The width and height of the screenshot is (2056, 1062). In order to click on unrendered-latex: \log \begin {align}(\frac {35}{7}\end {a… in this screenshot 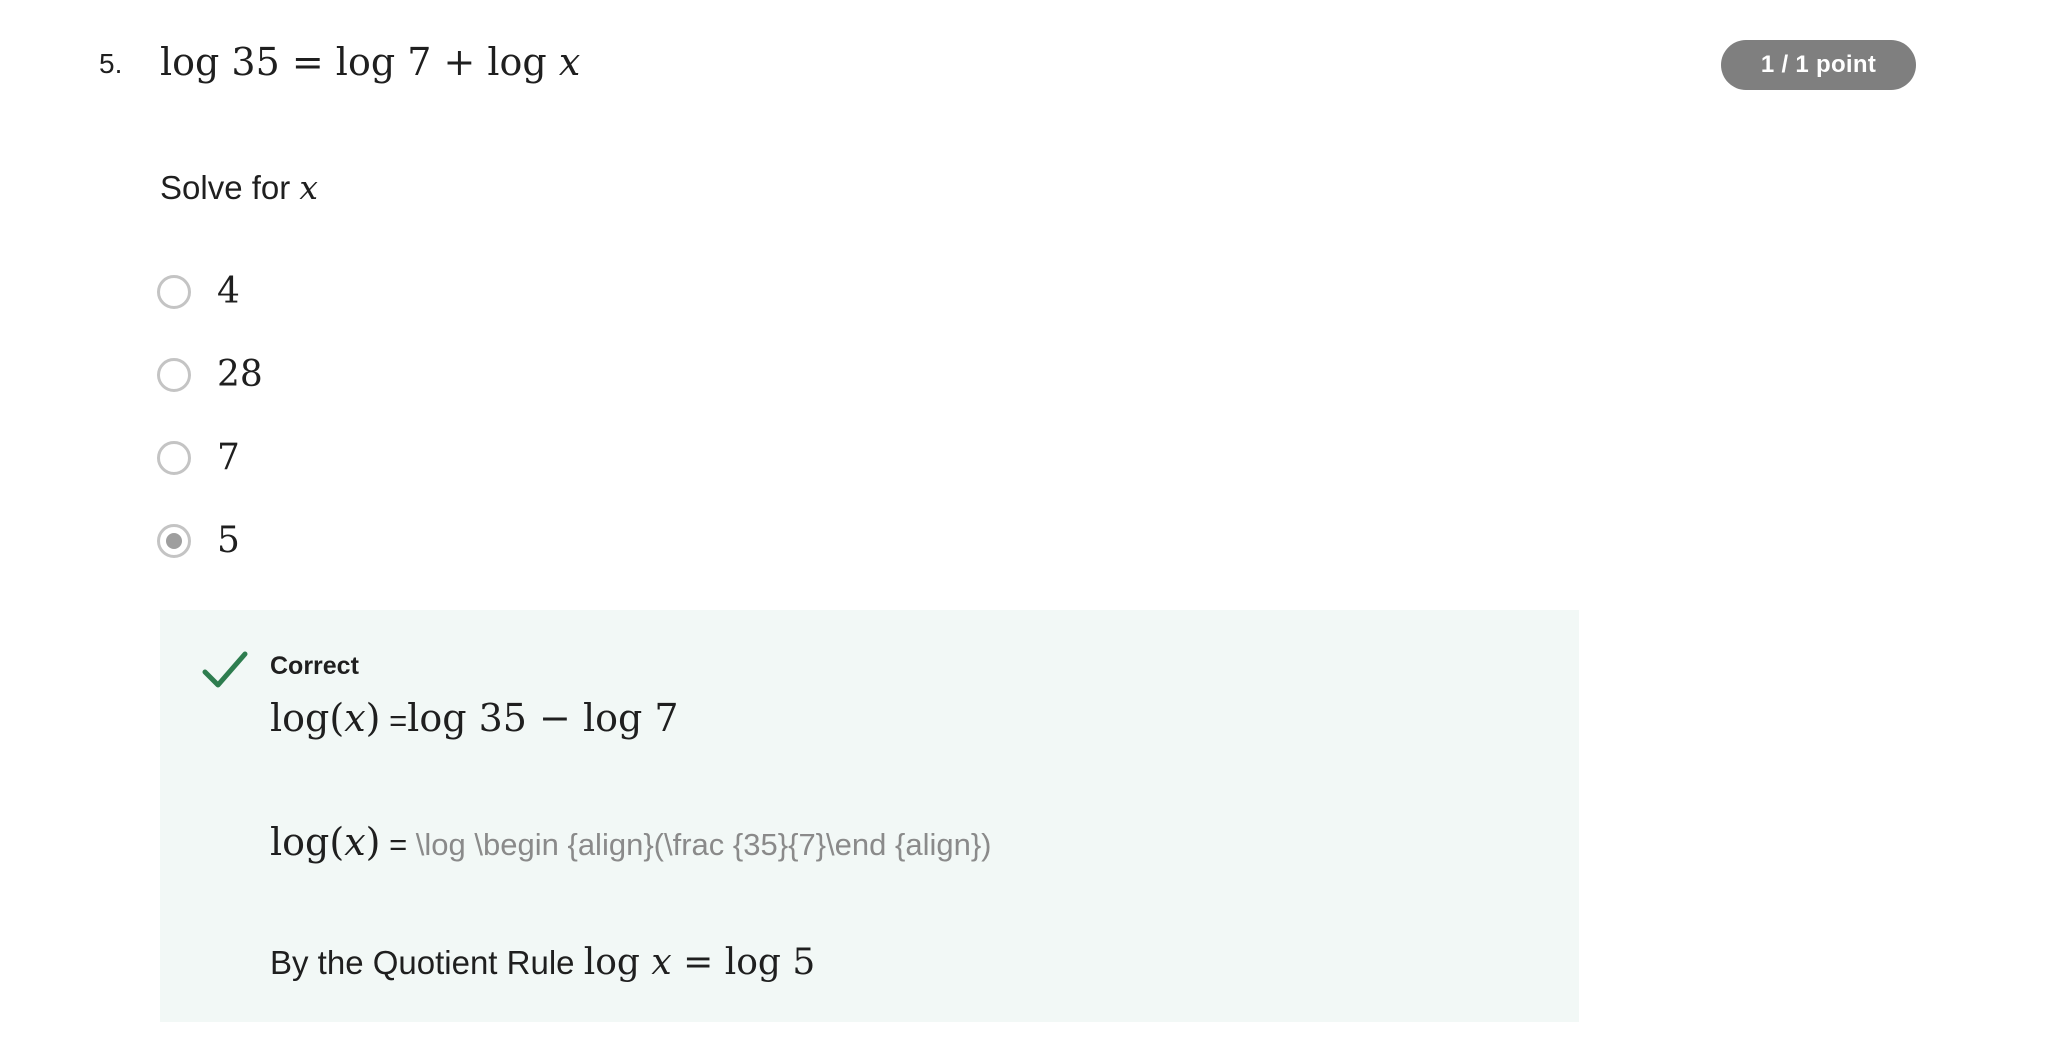, I will do `click(703, 844)`.